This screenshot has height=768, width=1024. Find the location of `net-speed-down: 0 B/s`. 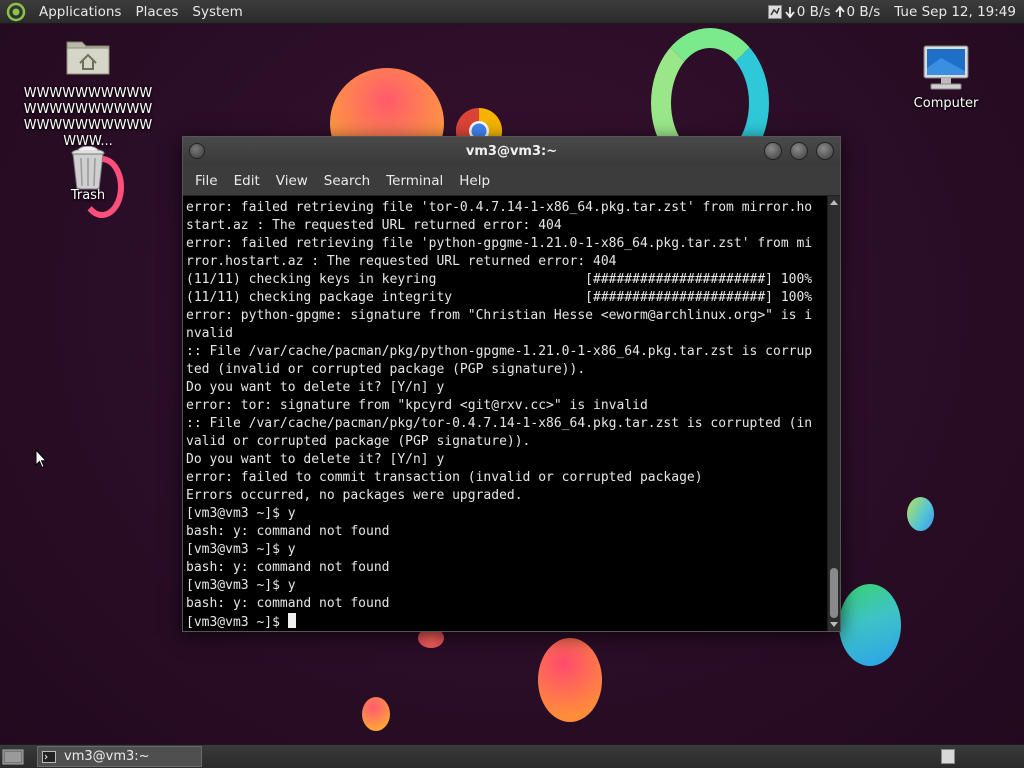

net-speed-down: 0 B/s is located at coordinates (808, 12).